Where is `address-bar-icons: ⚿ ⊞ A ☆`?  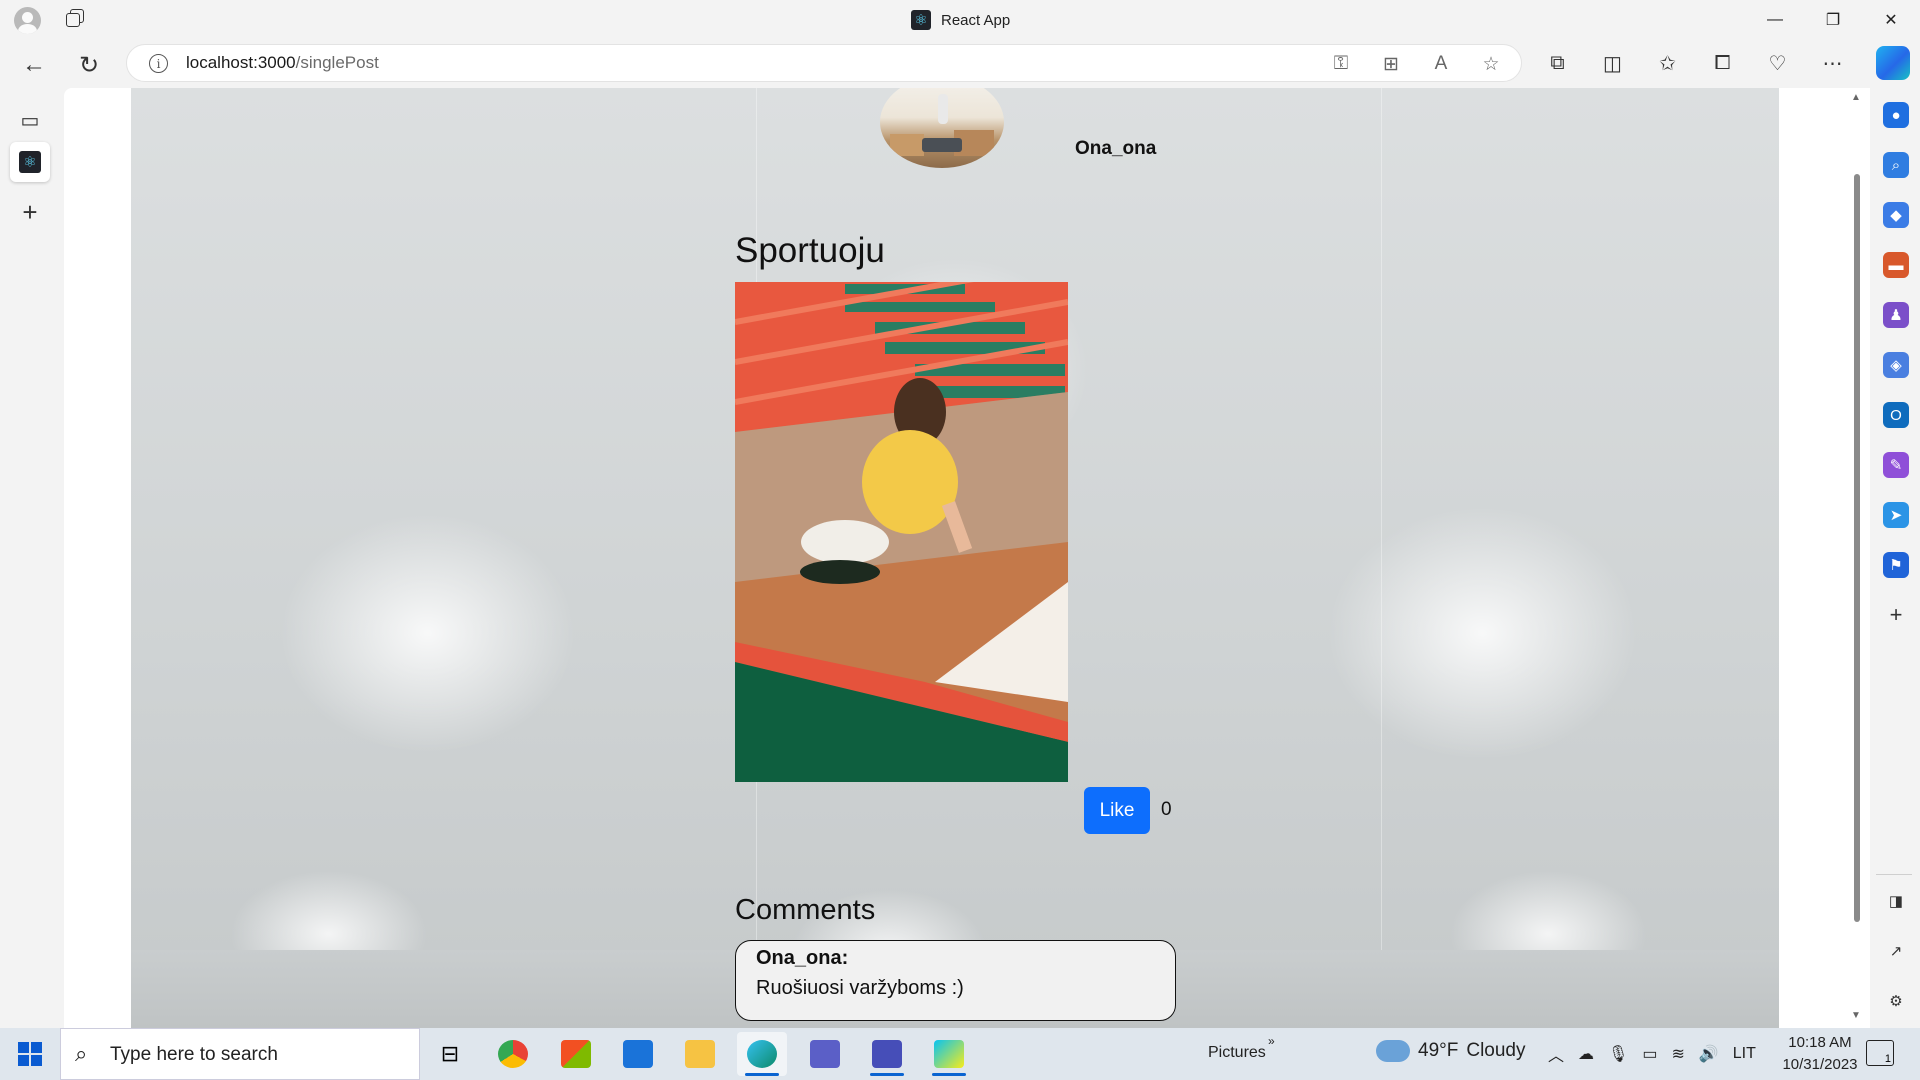
address-bar-icons: ⚿ ⊞ A ☆ is located at coordinates (1416, 64).